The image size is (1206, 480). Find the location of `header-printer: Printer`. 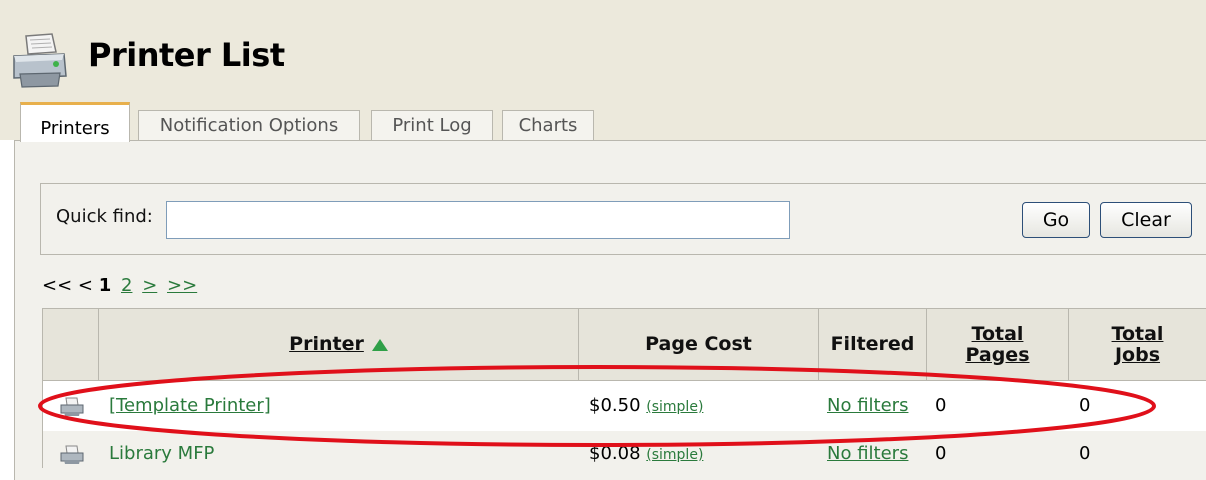

header-printer: Printer is located at coordinates (339, 345).